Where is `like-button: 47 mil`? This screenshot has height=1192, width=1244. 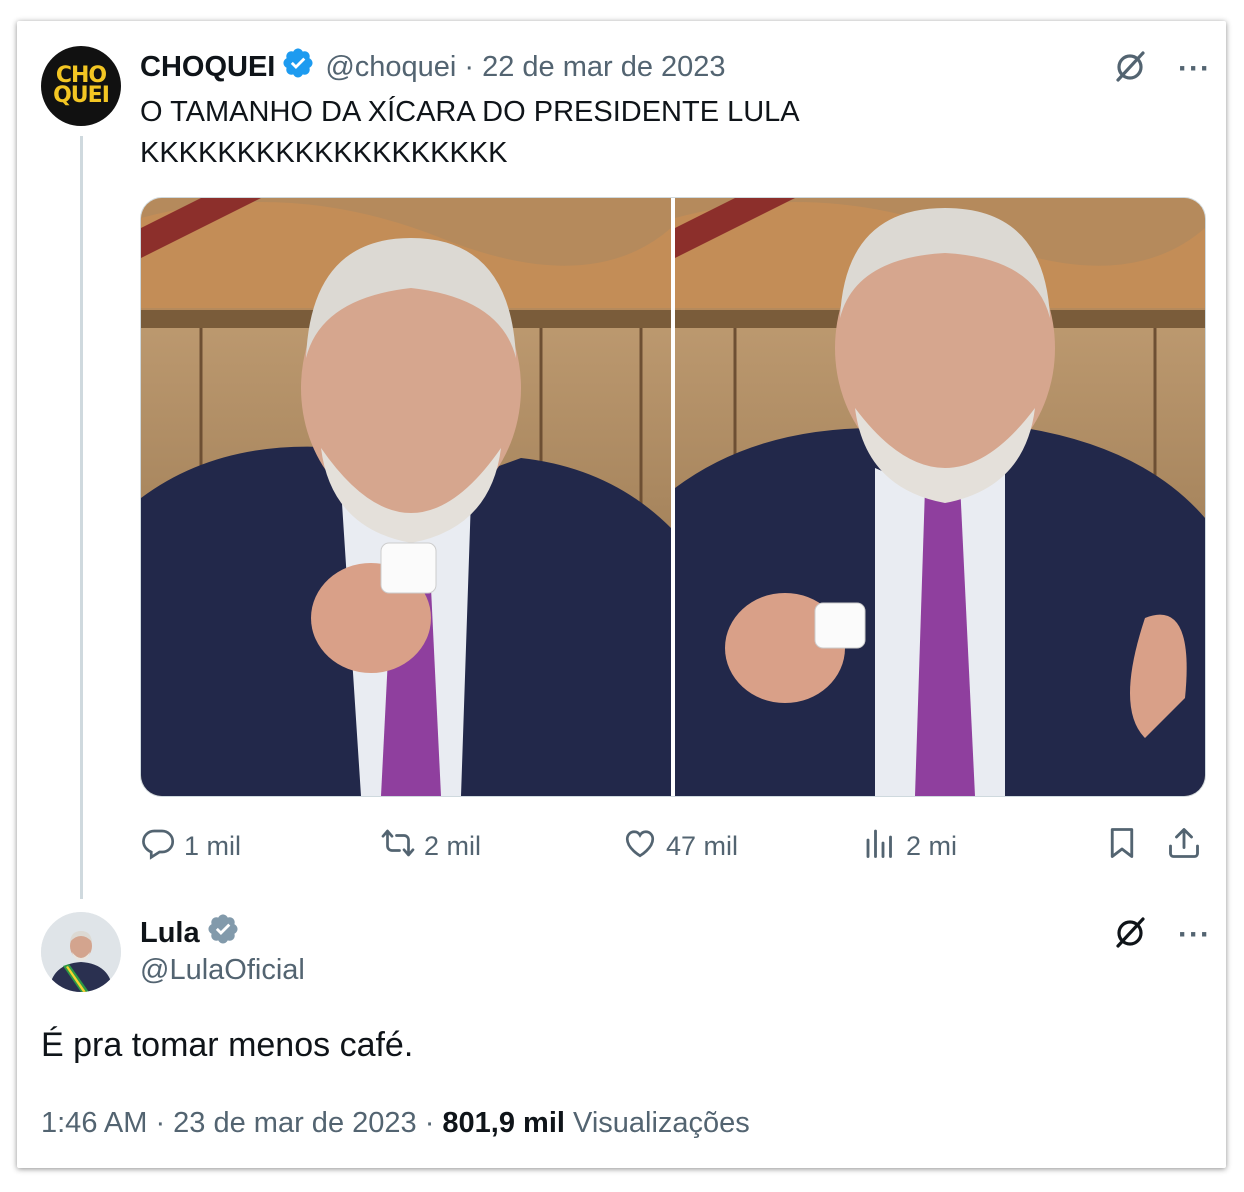 like-button: 47 mil is located at coordinates (680, 846).